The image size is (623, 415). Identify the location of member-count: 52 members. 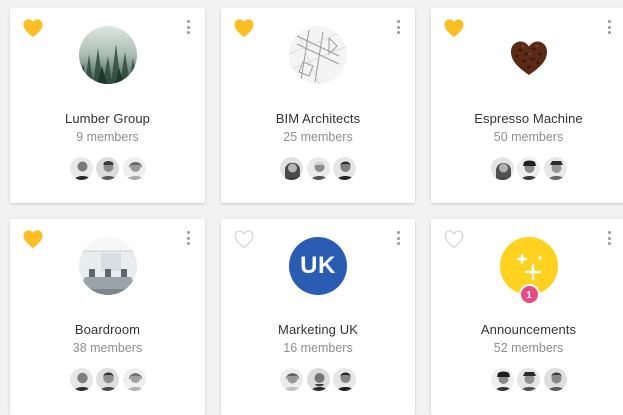
(528, 348).